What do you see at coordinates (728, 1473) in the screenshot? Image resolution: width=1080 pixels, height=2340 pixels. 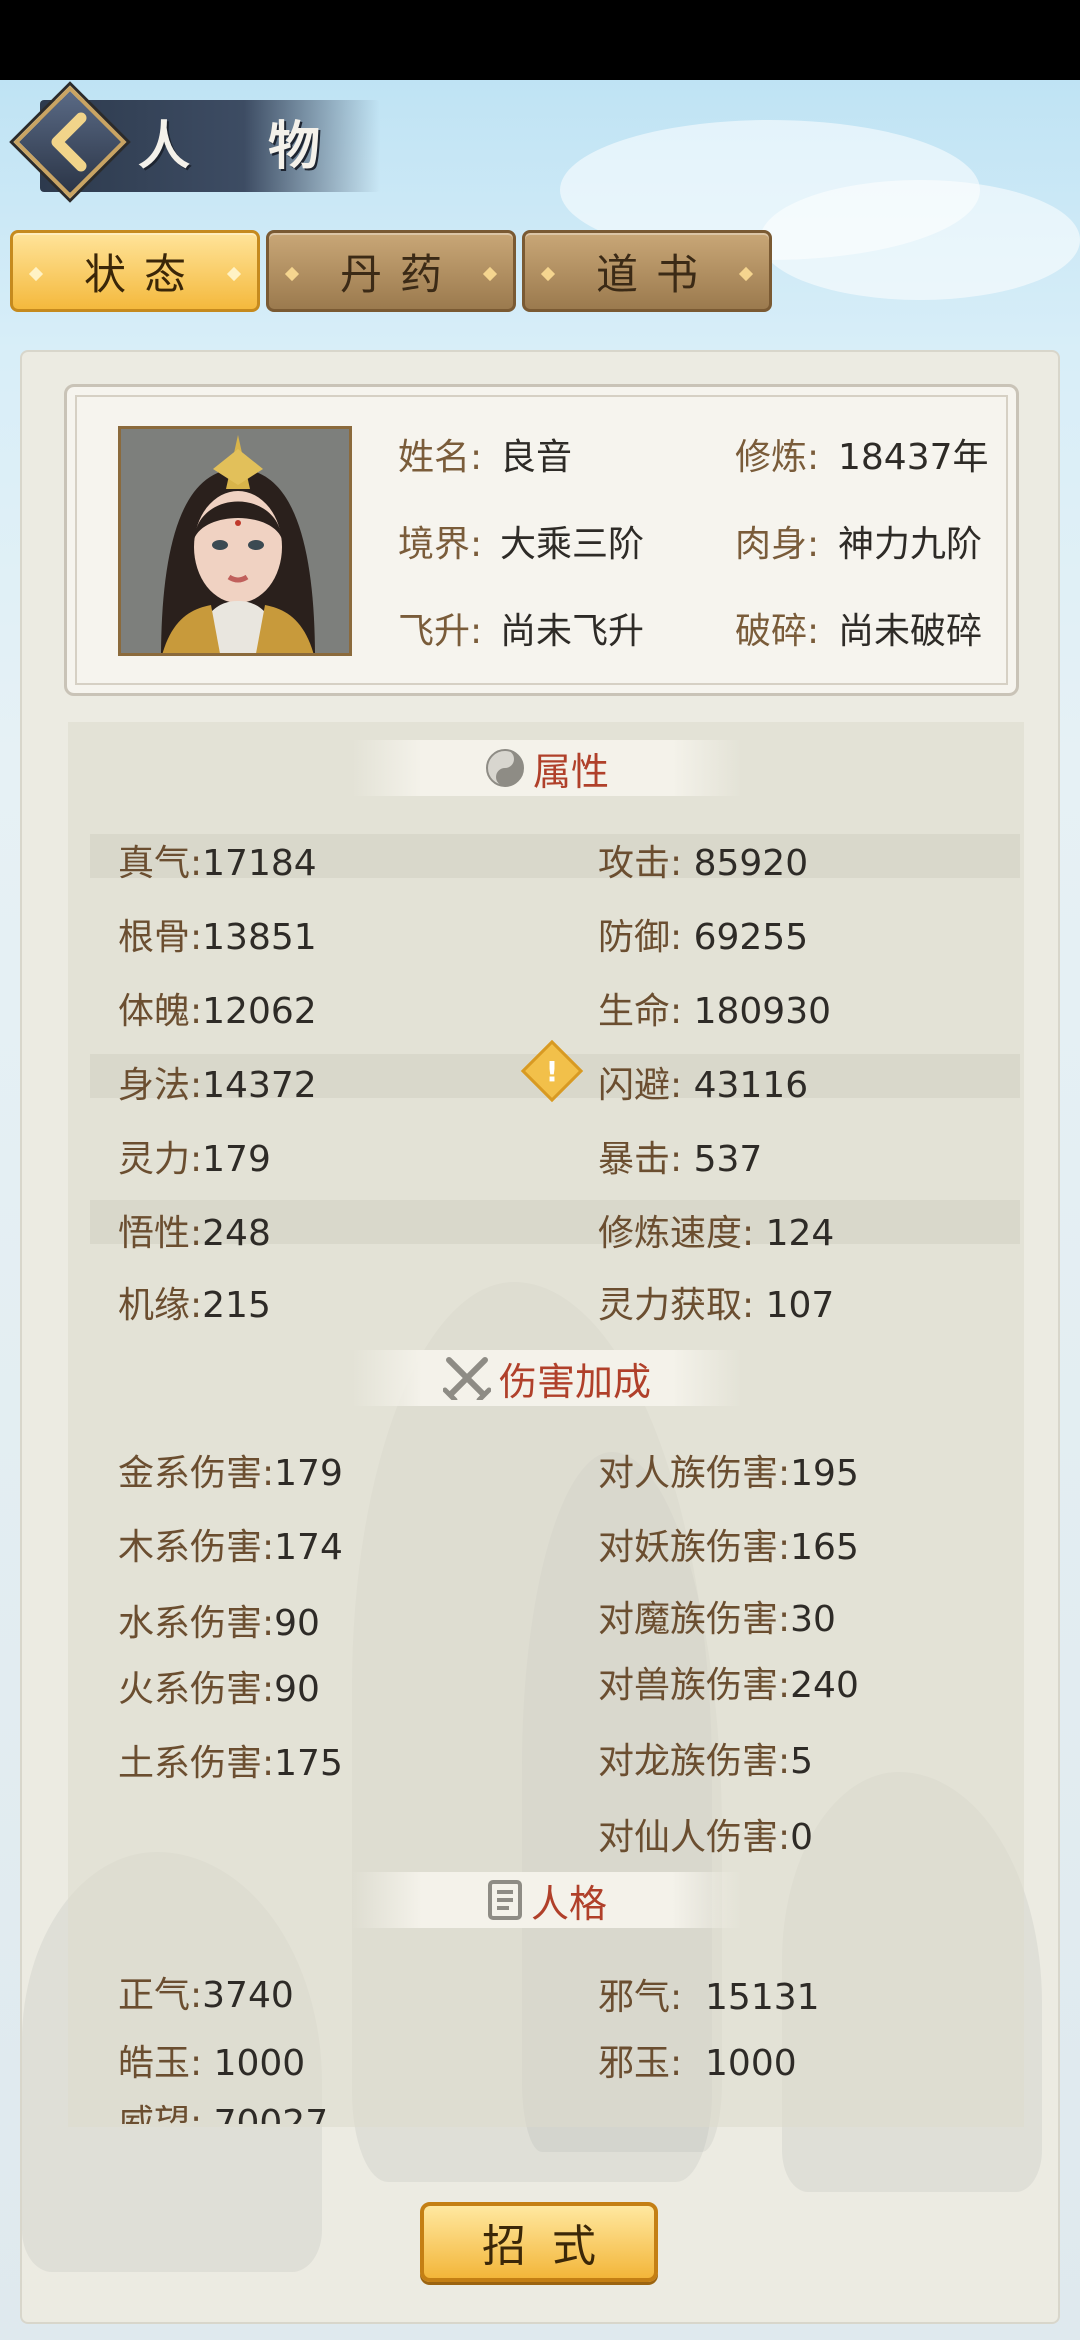 I see `stat-vs-human-damage: 对人族伤害:195` at bounding box center [728, 1473].